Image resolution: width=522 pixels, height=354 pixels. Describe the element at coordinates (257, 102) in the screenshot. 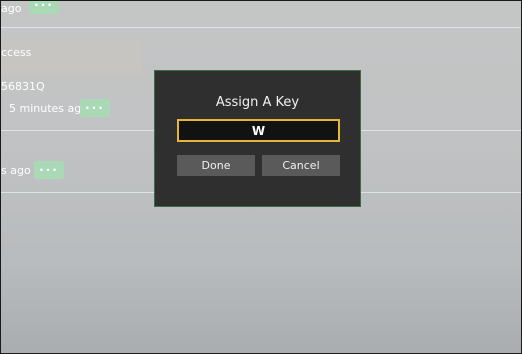

I see `dialog-title: Assign A Key` at that location.